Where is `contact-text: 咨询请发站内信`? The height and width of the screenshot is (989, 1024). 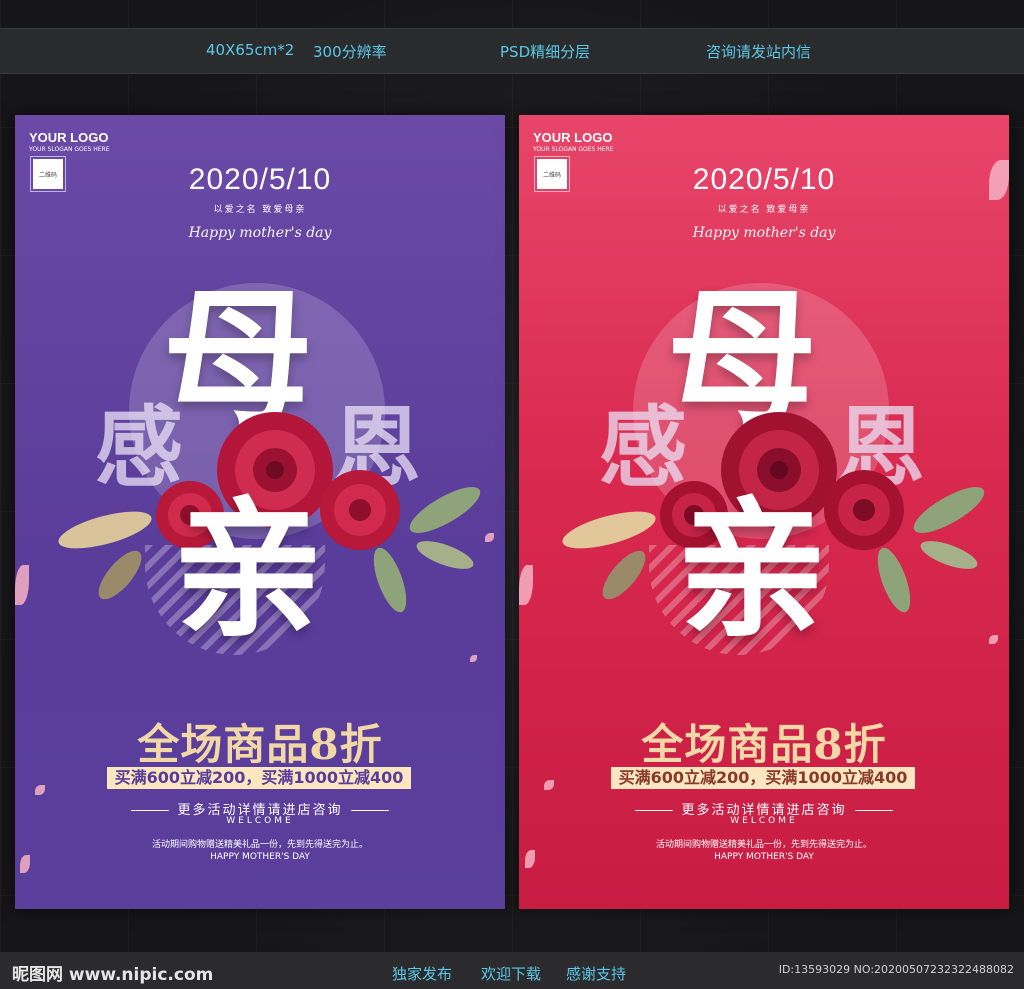 contact-text: 咨询请发站内信 is located at coordinates (759, 52).